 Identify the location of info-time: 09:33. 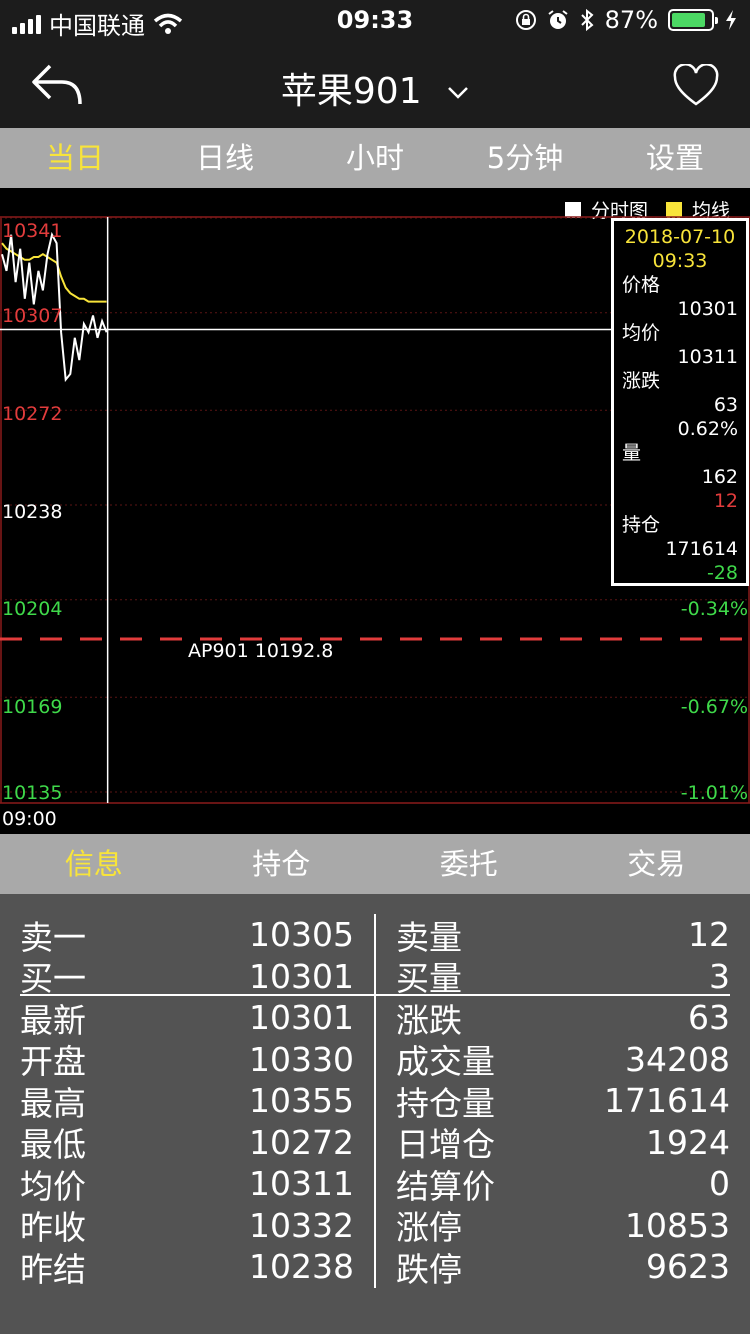
(680, 261).